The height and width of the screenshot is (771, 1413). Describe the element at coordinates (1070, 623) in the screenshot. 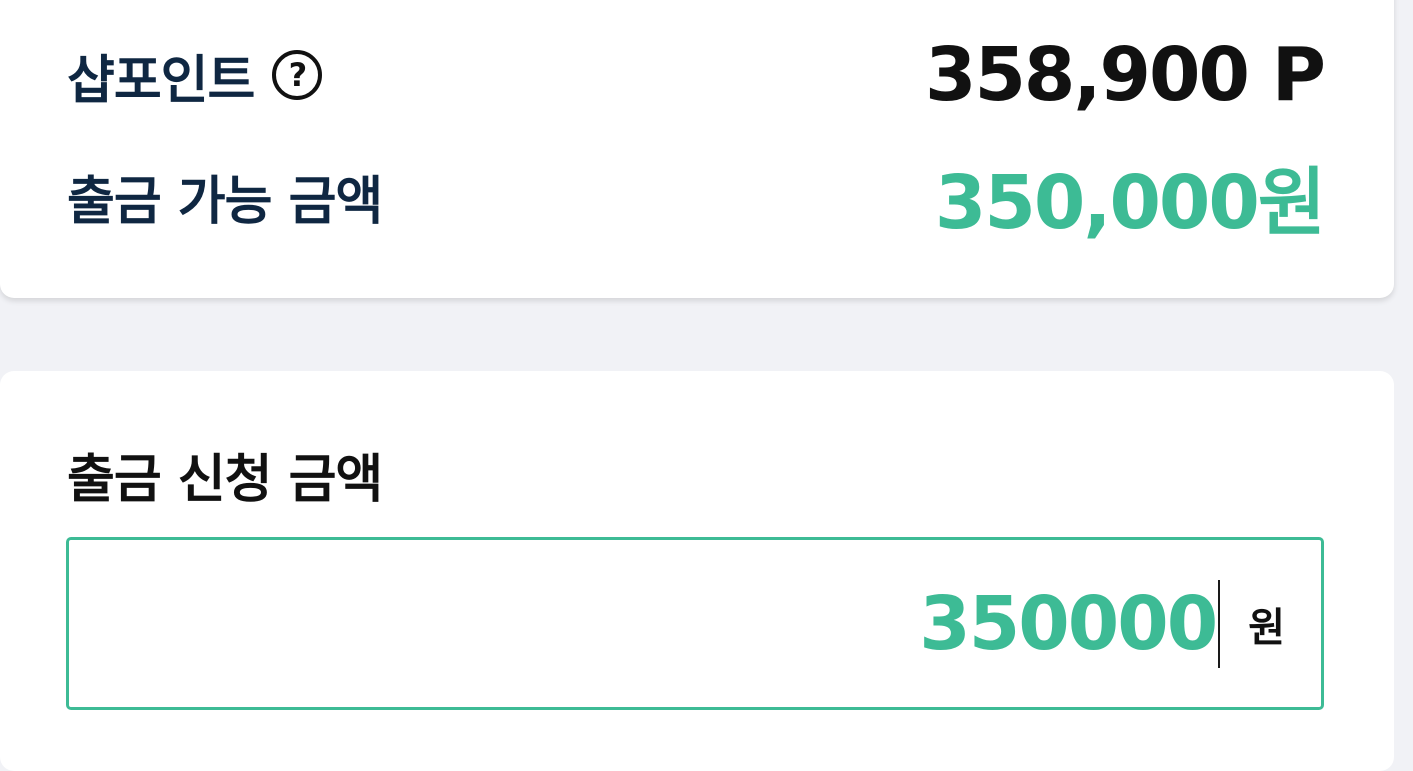

I see `request-amount-input: 350000` at that location.